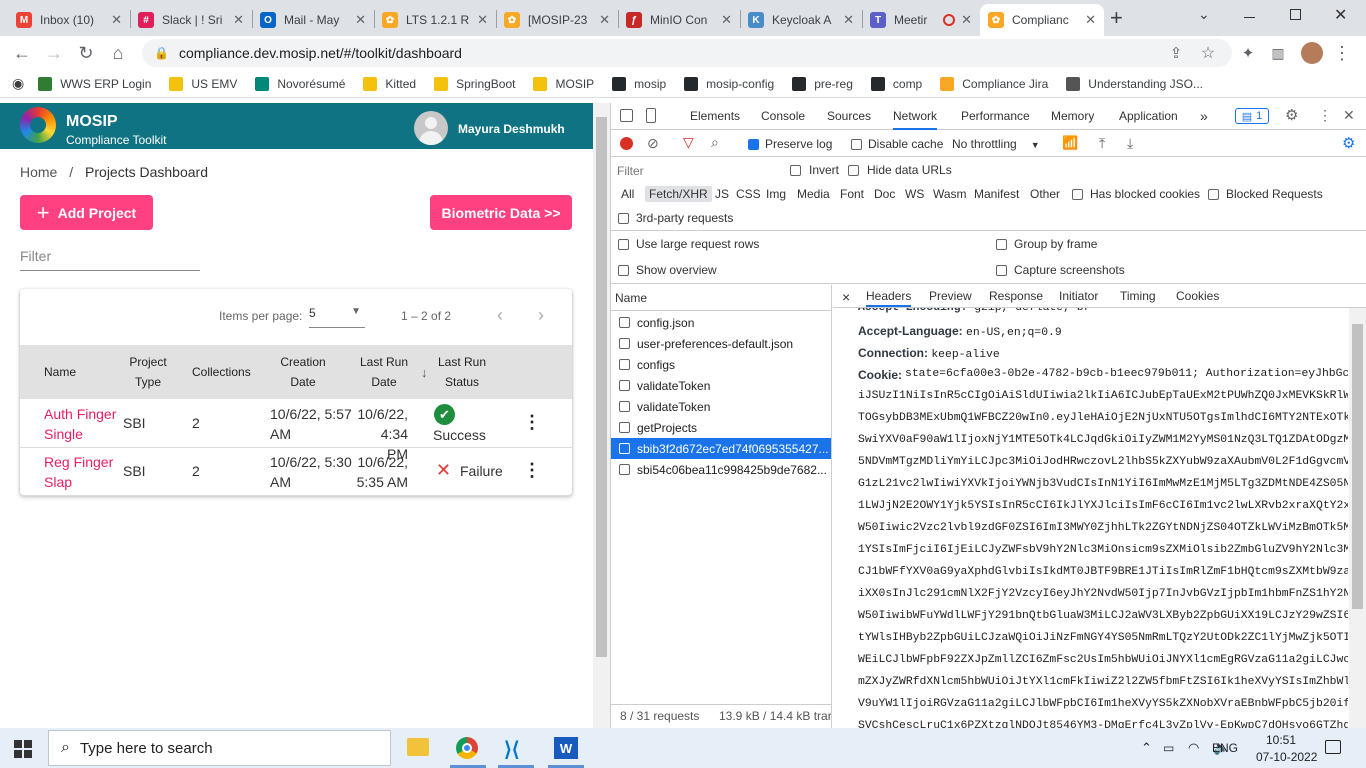  I want to click on devtools-tab: Performance, so click(995, 116).